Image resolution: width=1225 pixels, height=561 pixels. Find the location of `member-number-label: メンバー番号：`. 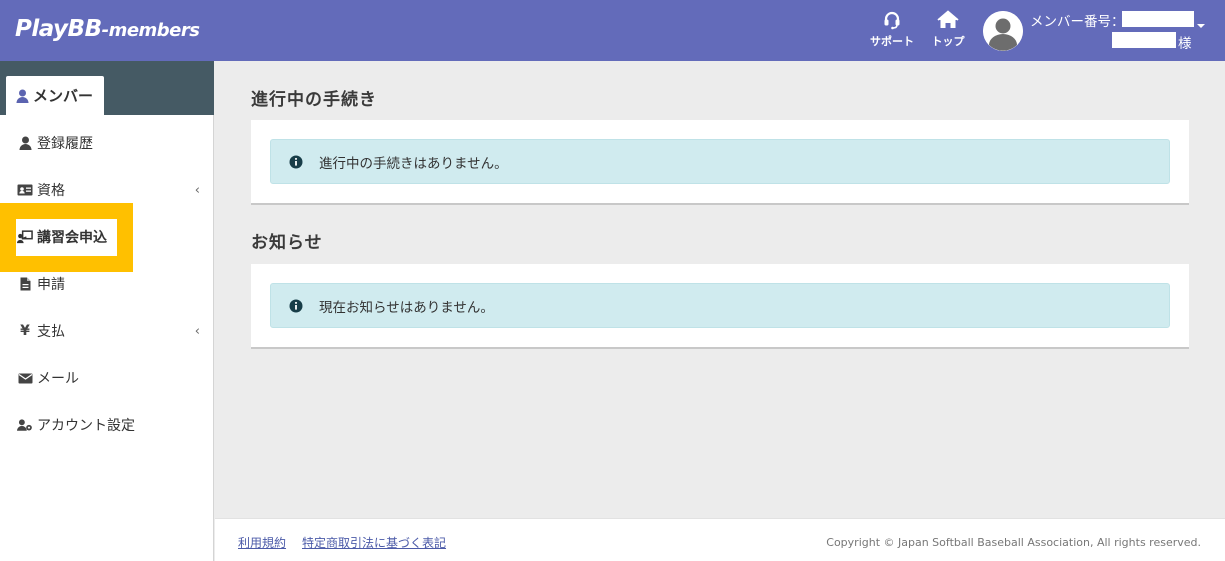

member-number-label: メンバー番号： is located at coordinates (1077, 22).